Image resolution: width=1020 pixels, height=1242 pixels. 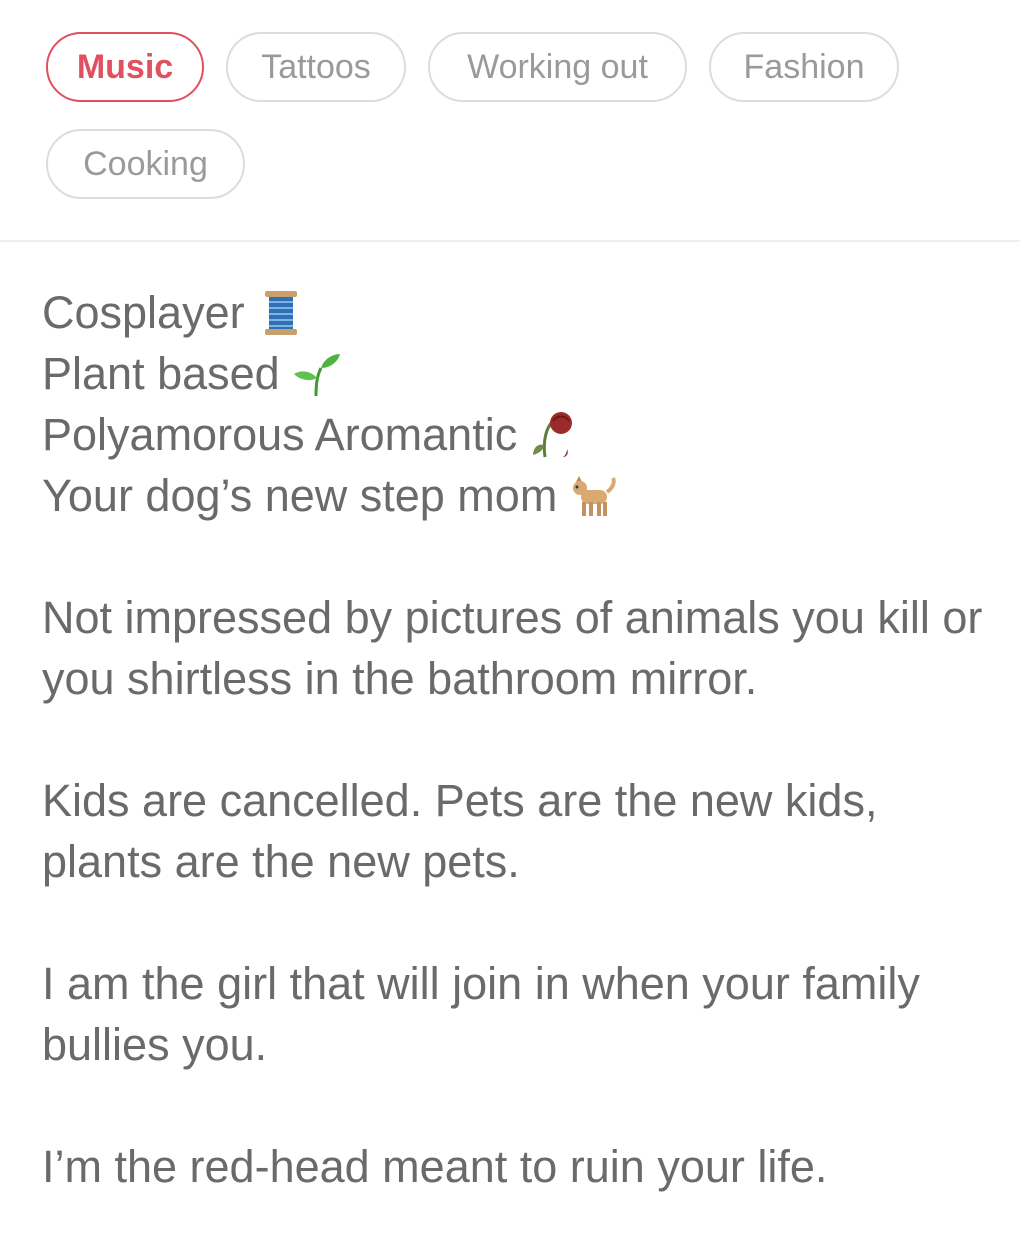 What do you see at coordinates (517, 312) in the screenshot?
I see `bio-line: Cosplayer` at bounding box center [517, 312].